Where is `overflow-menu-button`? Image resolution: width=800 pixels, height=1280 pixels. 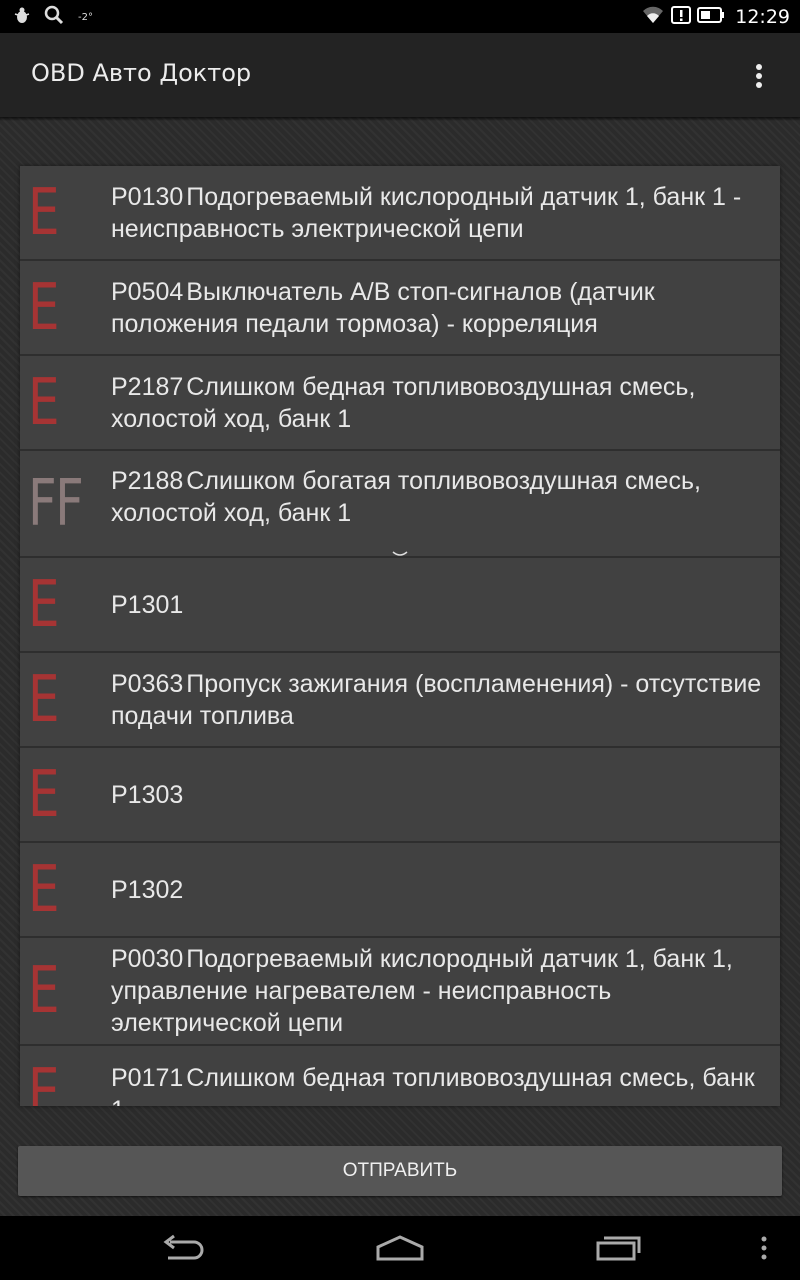 overflow-menu-button is located at coordinates (759, 76).